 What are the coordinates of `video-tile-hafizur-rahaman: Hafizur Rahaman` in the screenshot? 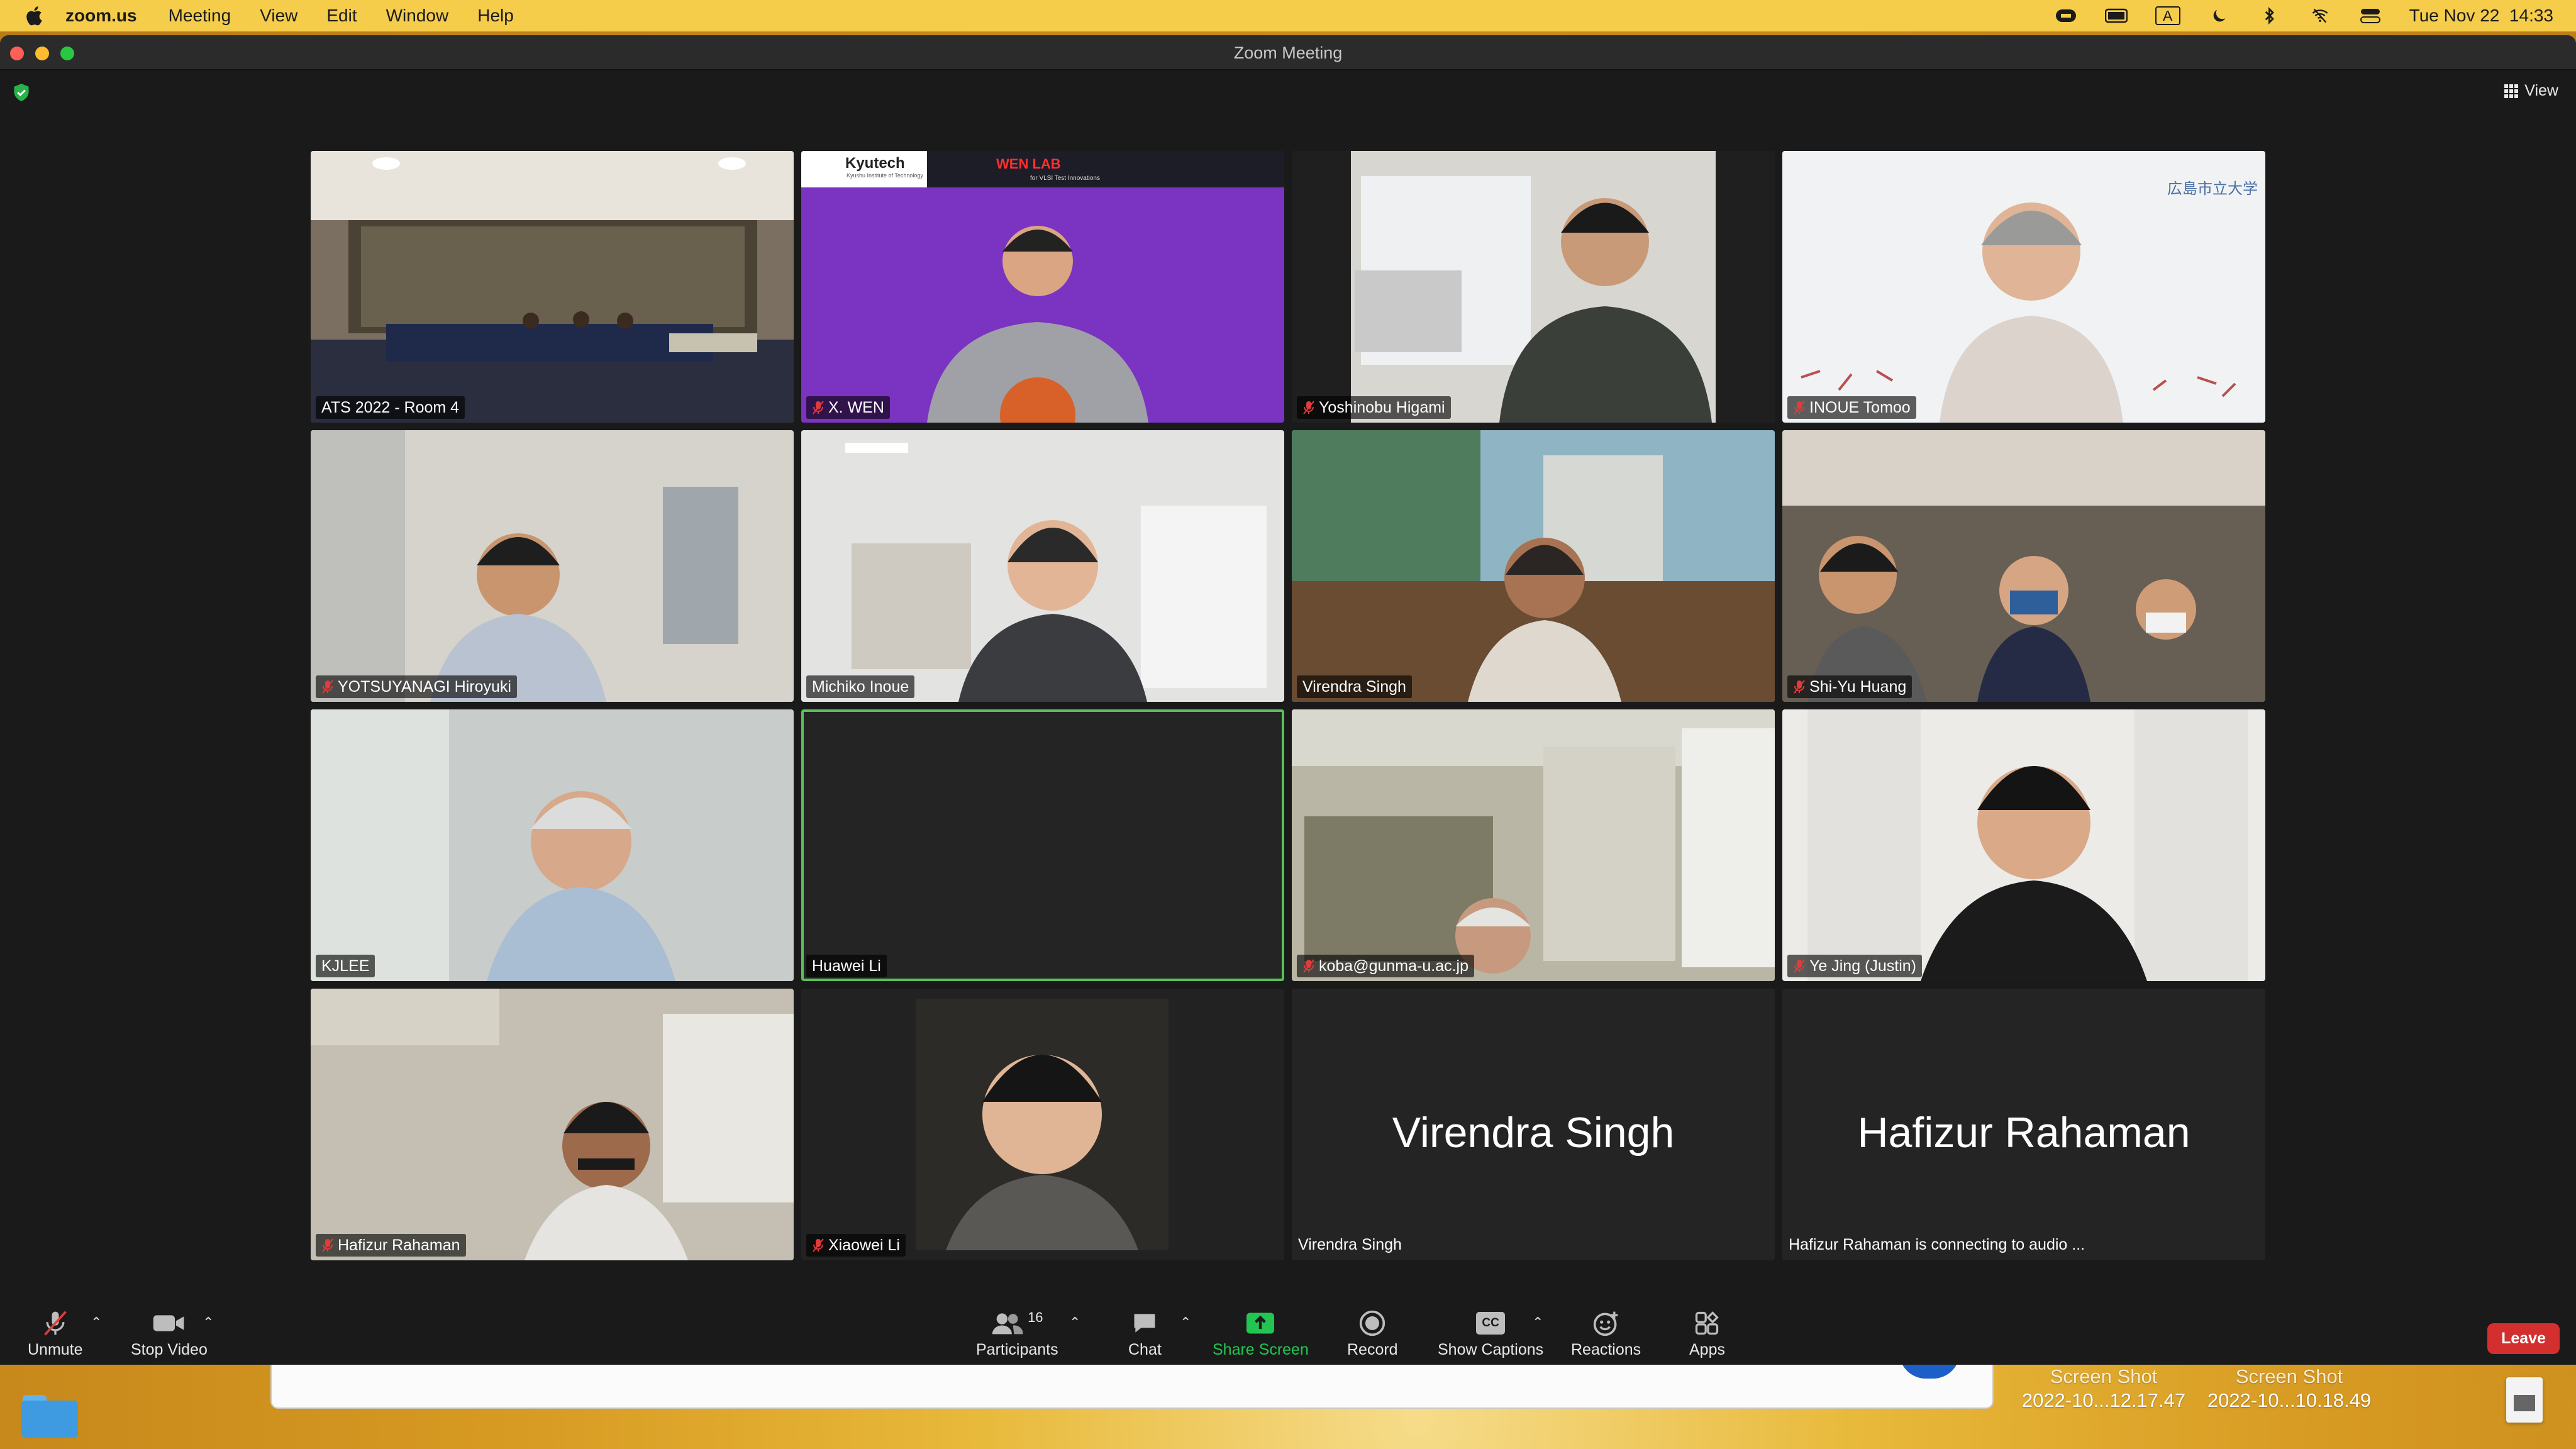 It's located at (552, 1124).